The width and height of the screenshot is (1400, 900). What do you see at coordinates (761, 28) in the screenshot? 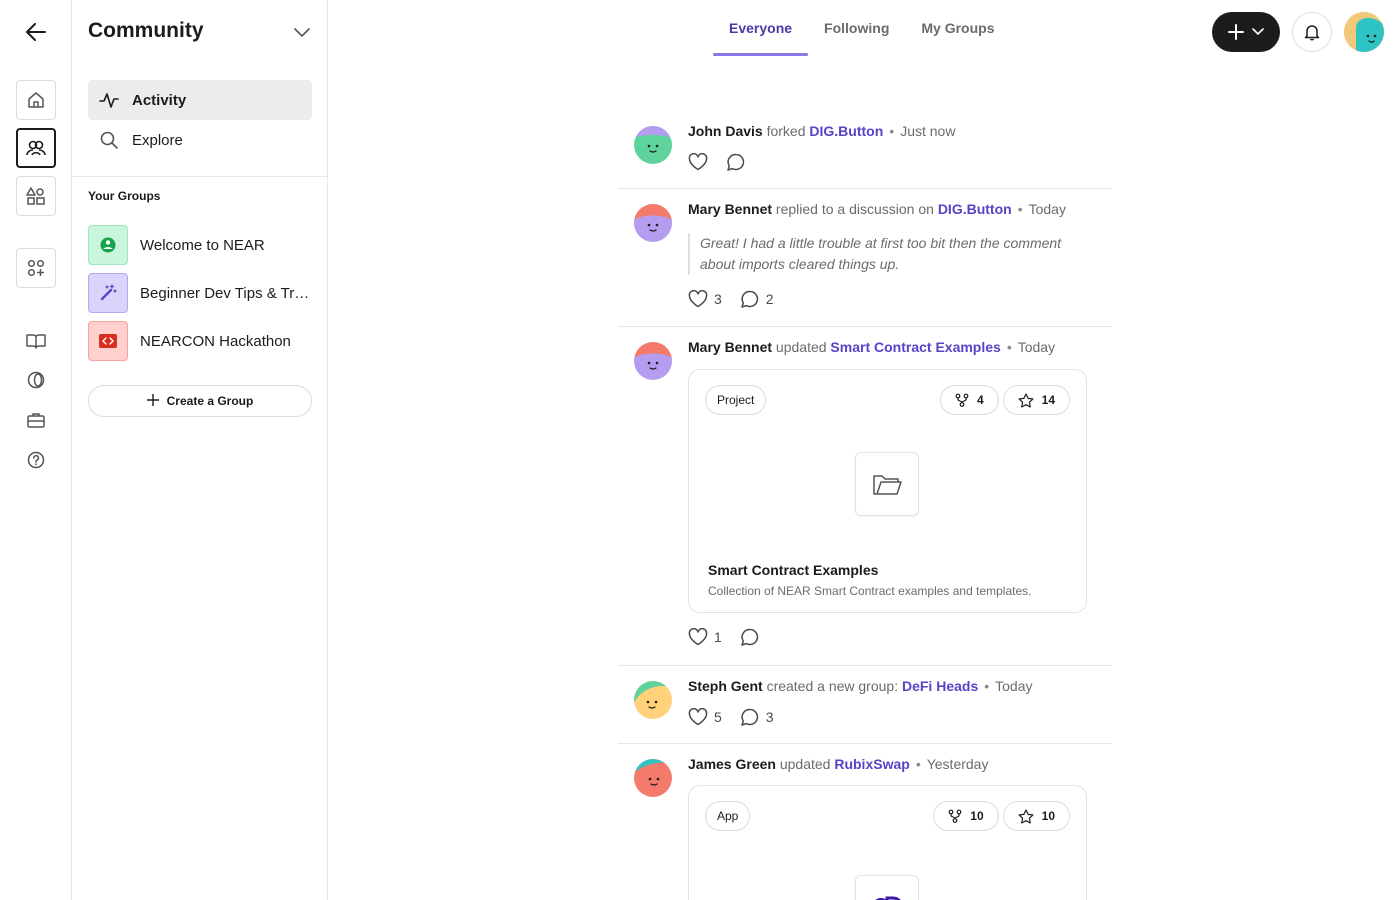
I see `tab-everyone: Everyone` at bounding box center [761, 28].